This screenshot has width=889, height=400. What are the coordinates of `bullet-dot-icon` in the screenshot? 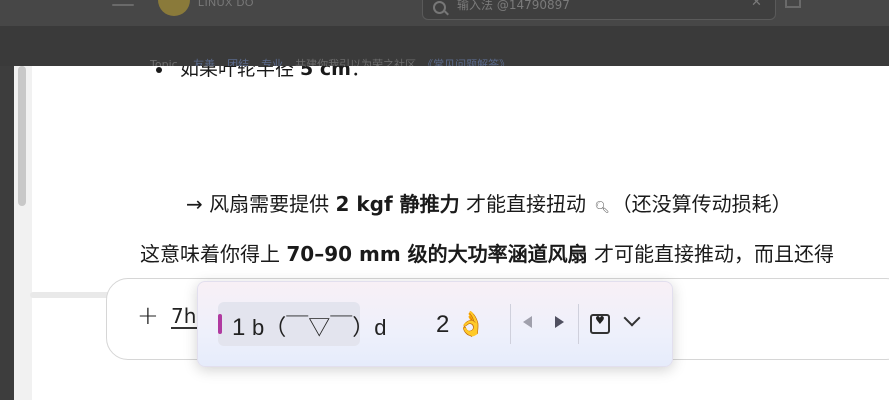 It's located at (159, 69).